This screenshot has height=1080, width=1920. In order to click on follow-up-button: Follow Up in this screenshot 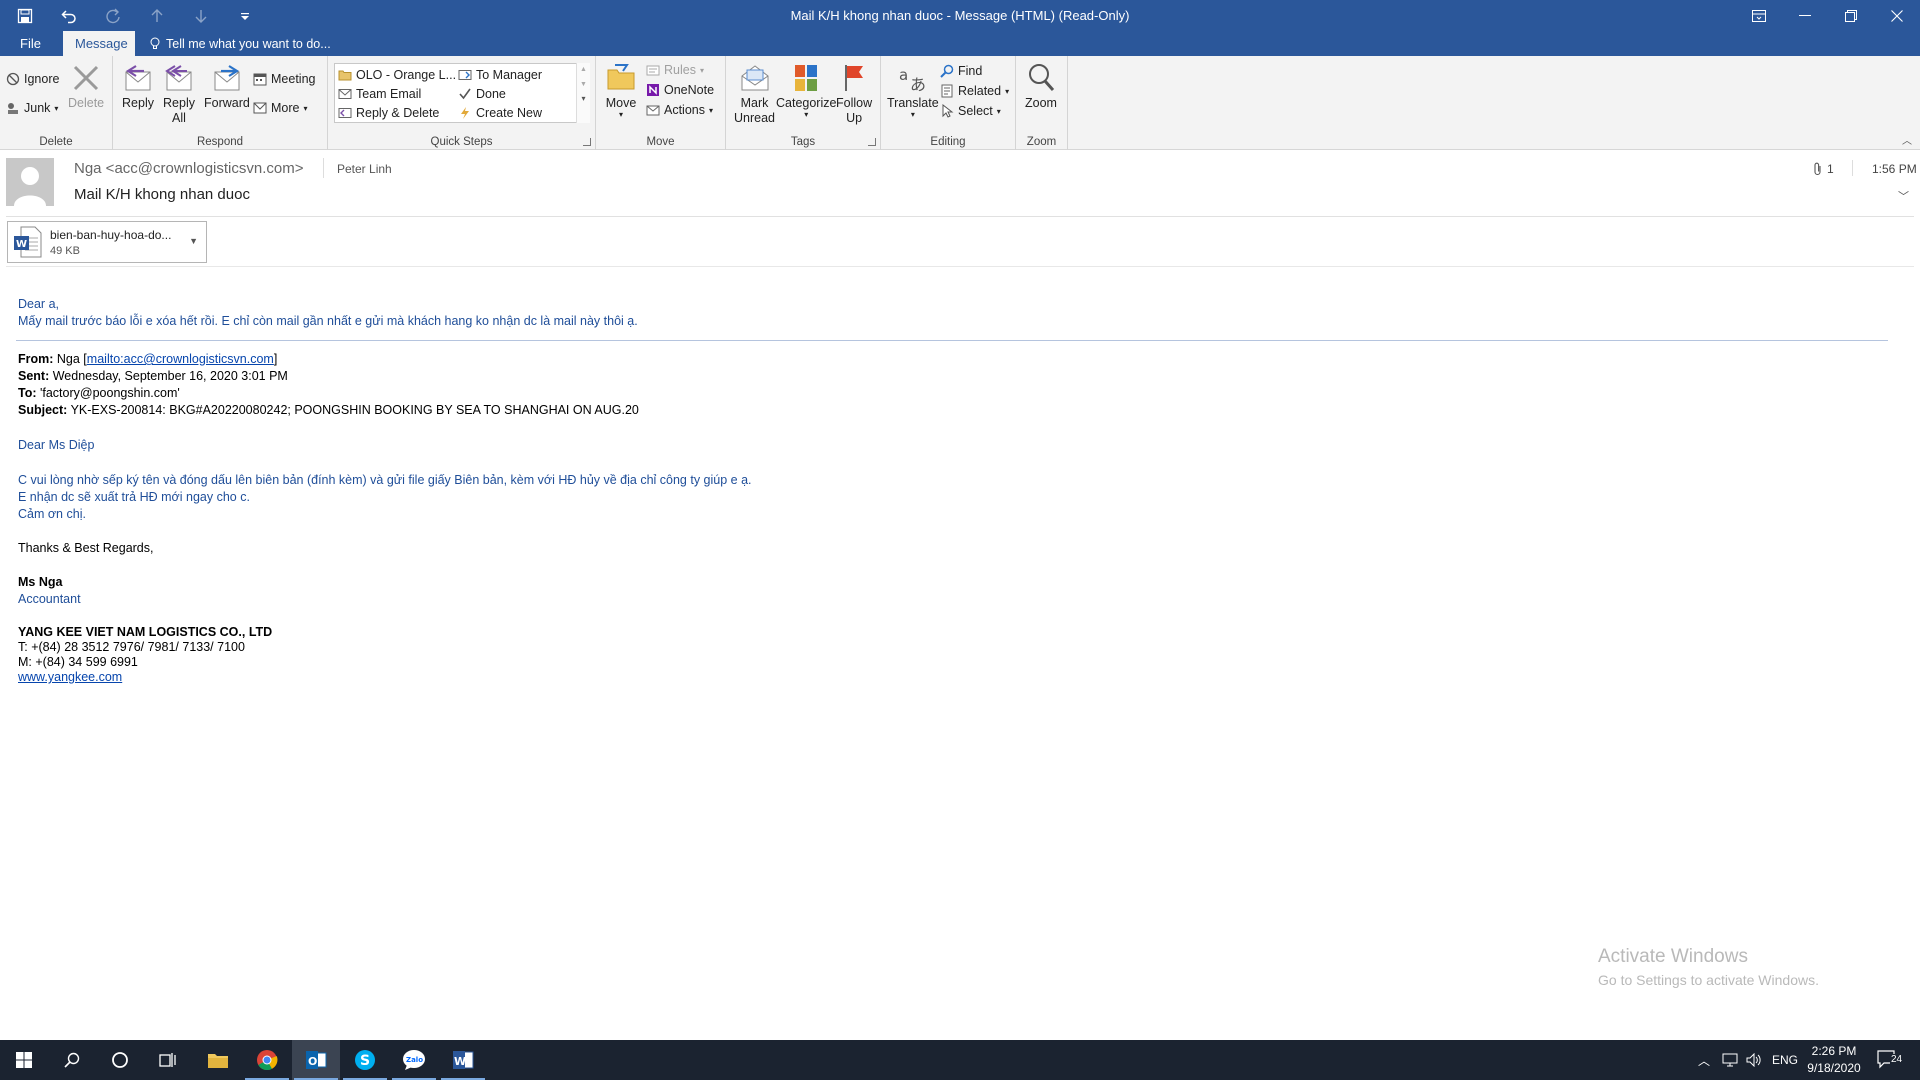, I will do `click(854, 94)`.